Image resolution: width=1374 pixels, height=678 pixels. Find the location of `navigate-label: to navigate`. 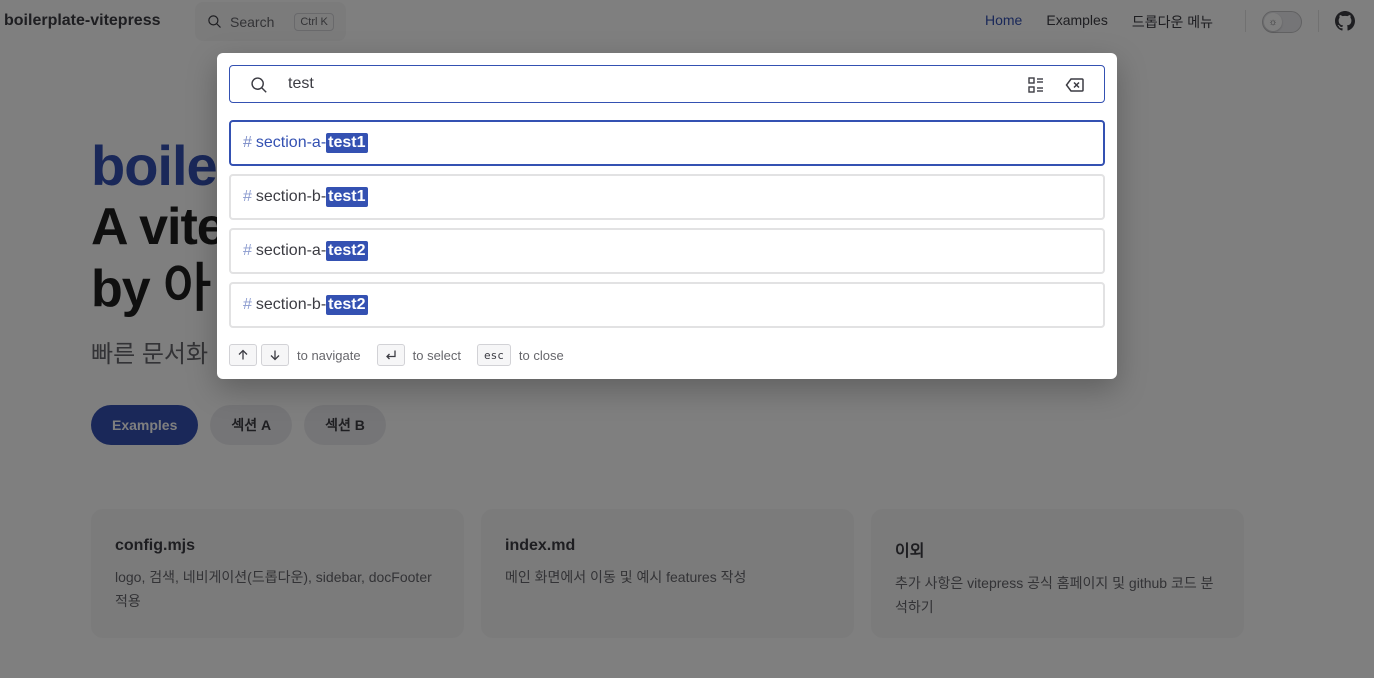

navigate-label: to navigate is located at coordinates (329, 355).